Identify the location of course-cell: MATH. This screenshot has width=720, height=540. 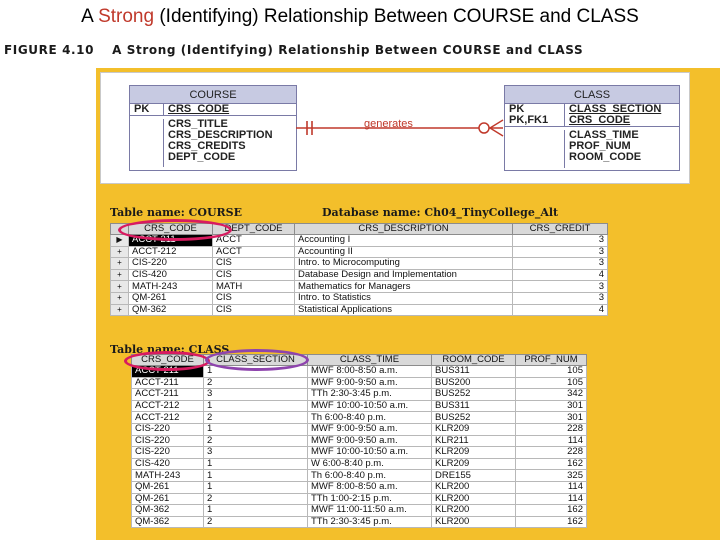
(253, 286).